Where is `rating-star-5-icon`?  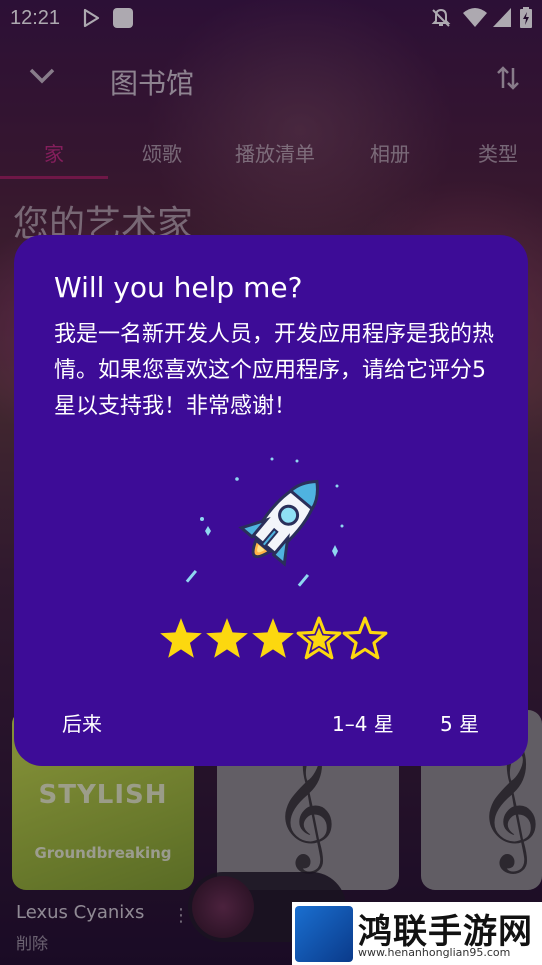
rating-star-5-icon is located at coordinates (365, 642).